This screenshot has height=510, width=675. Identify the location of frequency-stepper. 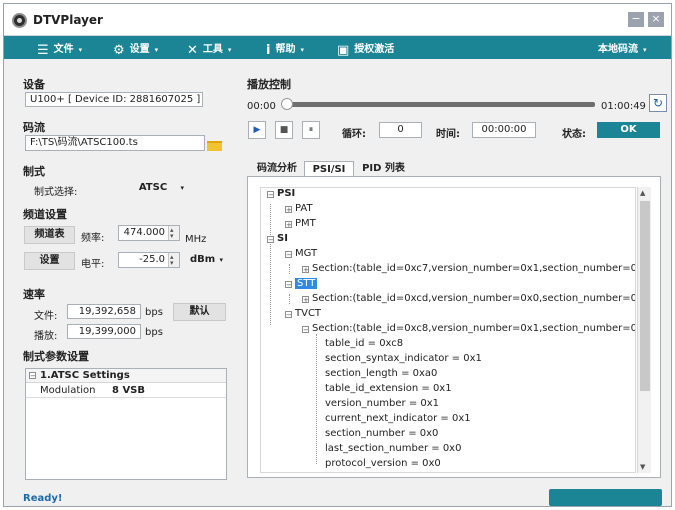
(173, 233).